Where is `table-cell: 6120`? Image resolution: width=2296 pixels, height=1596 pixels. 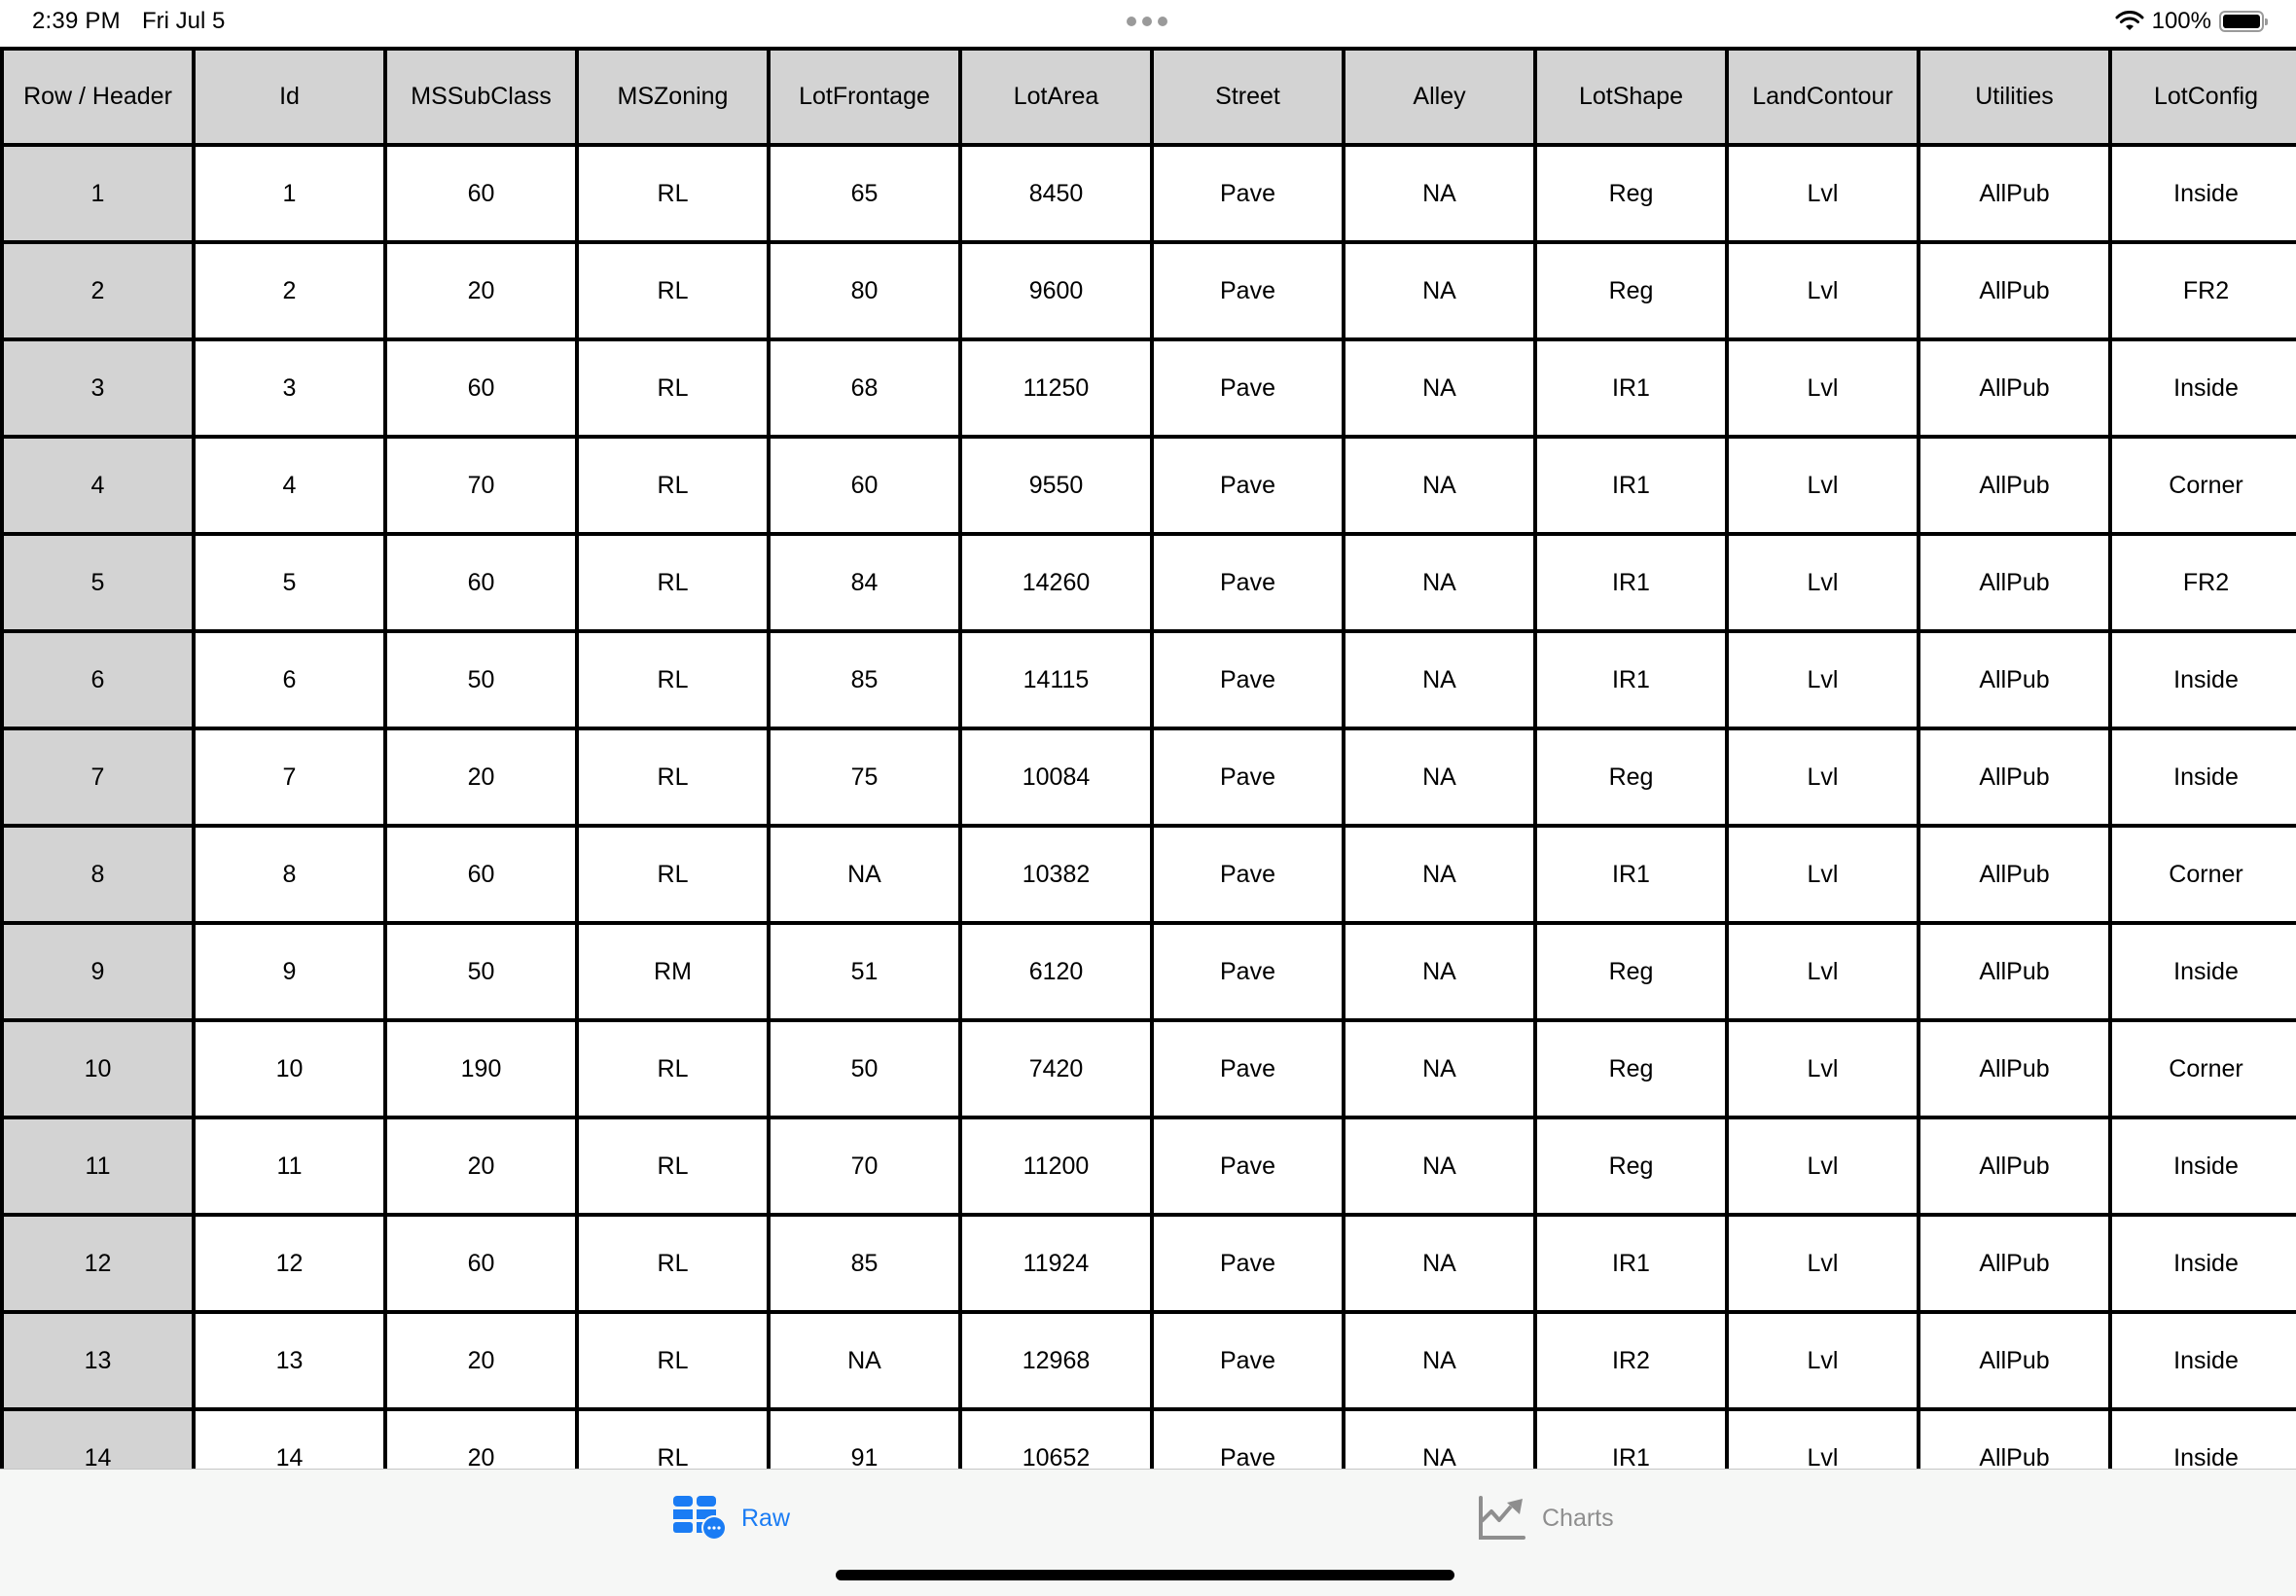
table-cell: 6120 is located at coordinates (1056, 972).